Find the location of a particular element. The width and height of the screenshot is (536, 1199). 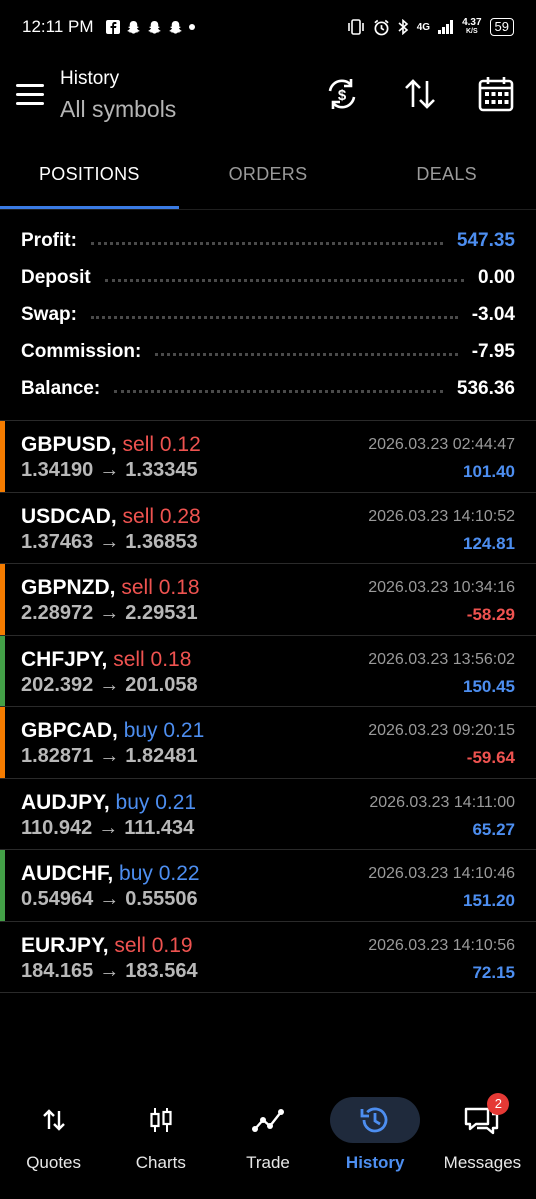

position-side-volume: buy 0.21 is located at coordinates (156, 802).